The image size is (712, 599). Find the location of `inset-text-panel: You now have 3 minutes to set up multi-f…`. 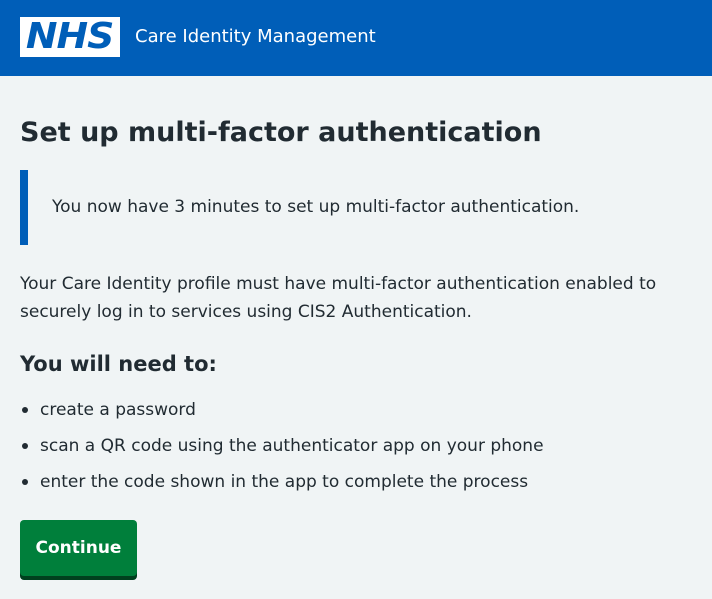

inset-text-panel: You now have 3 minutes to set up multi-f… is located at coordinates (360, 207).